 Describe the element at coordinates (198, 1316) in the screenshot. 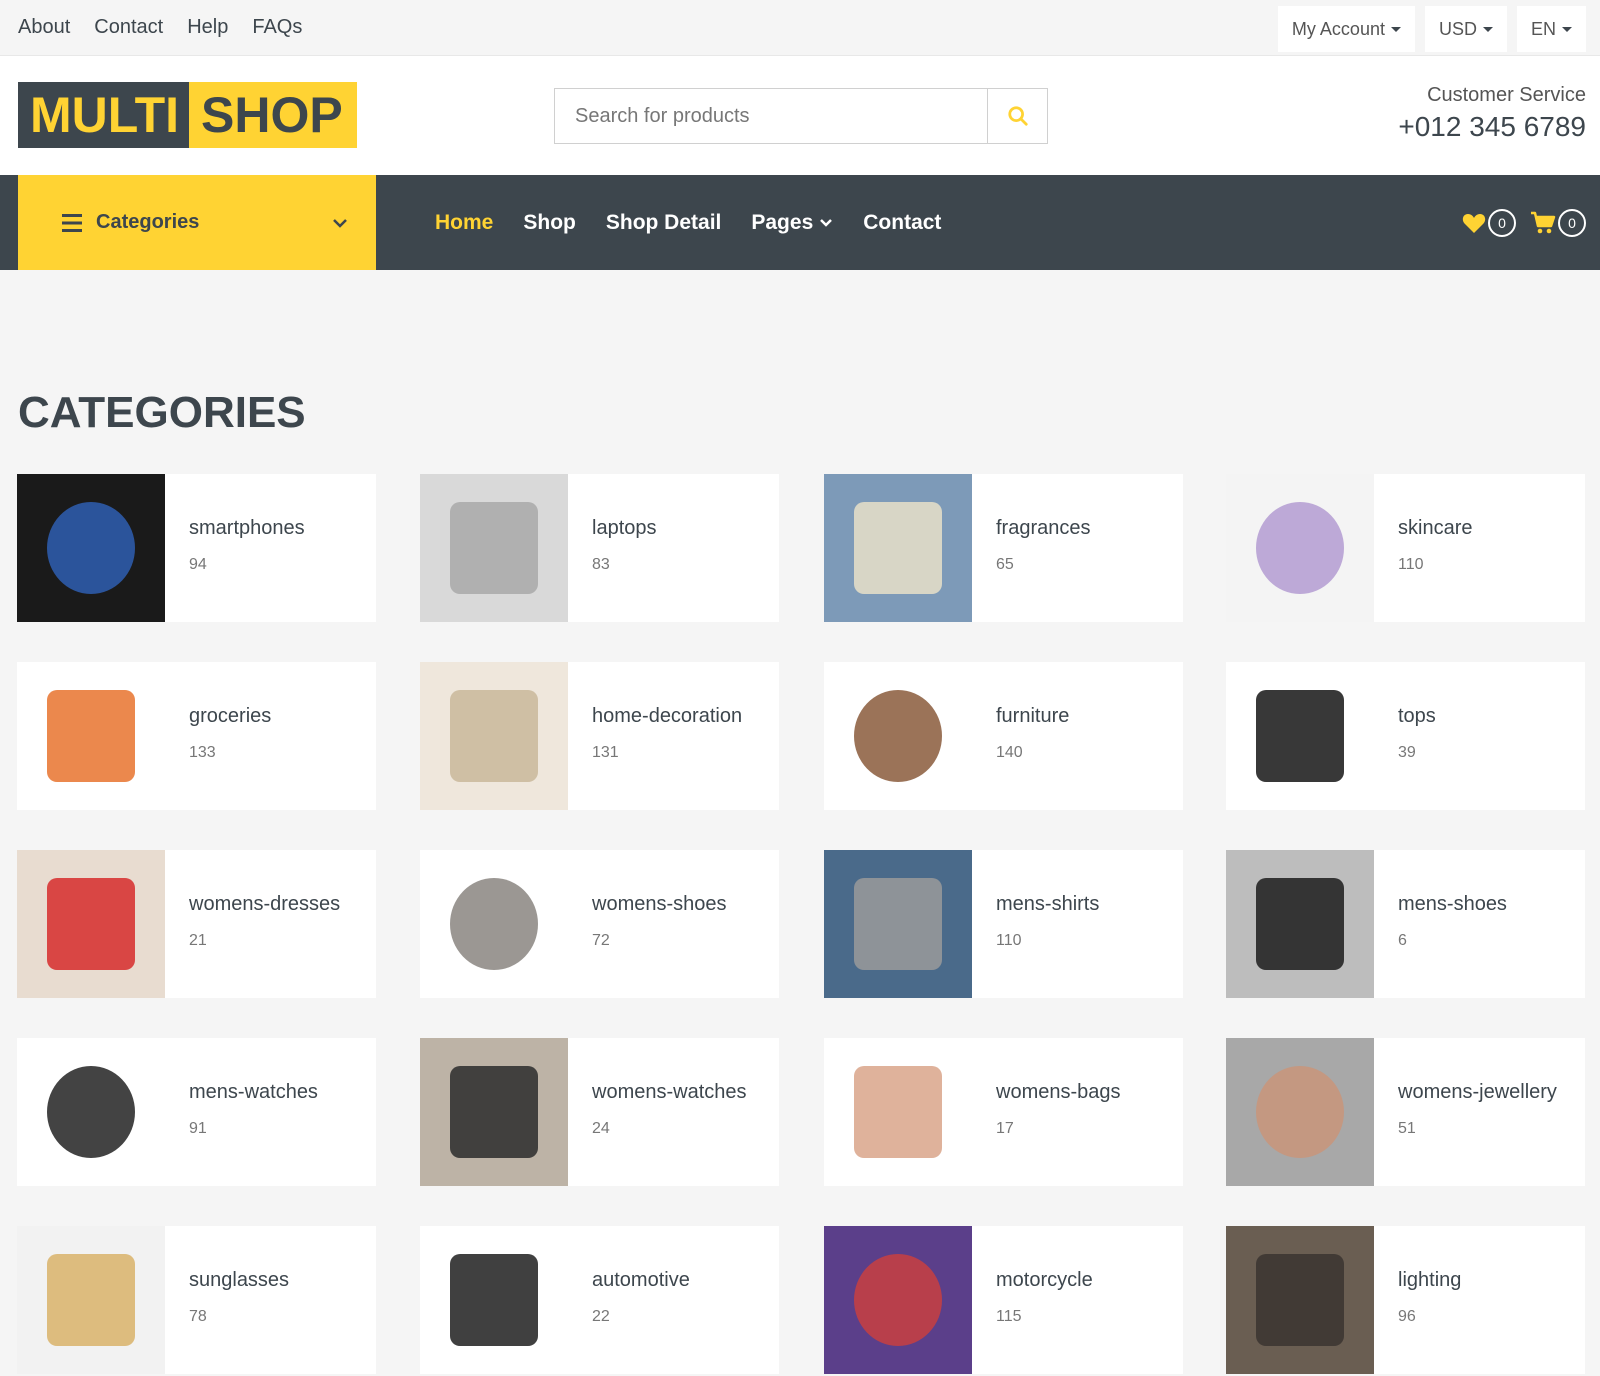

I see `category-count: 78` at that location.